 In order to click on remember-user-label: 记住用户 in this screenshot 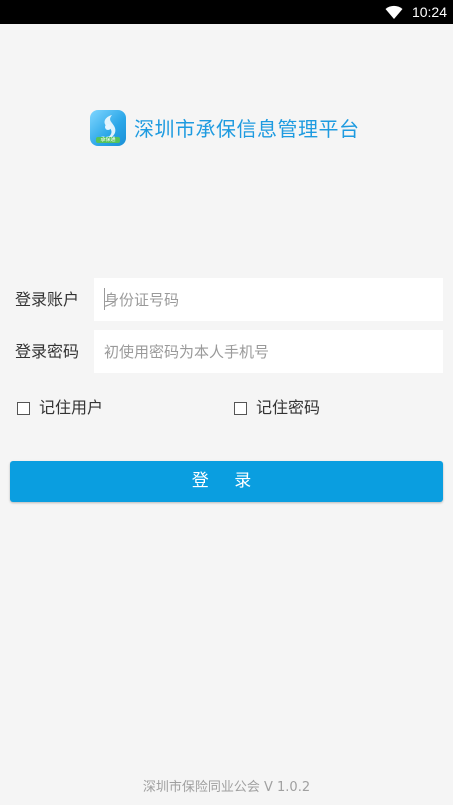, I will do `click(71, 407)`.